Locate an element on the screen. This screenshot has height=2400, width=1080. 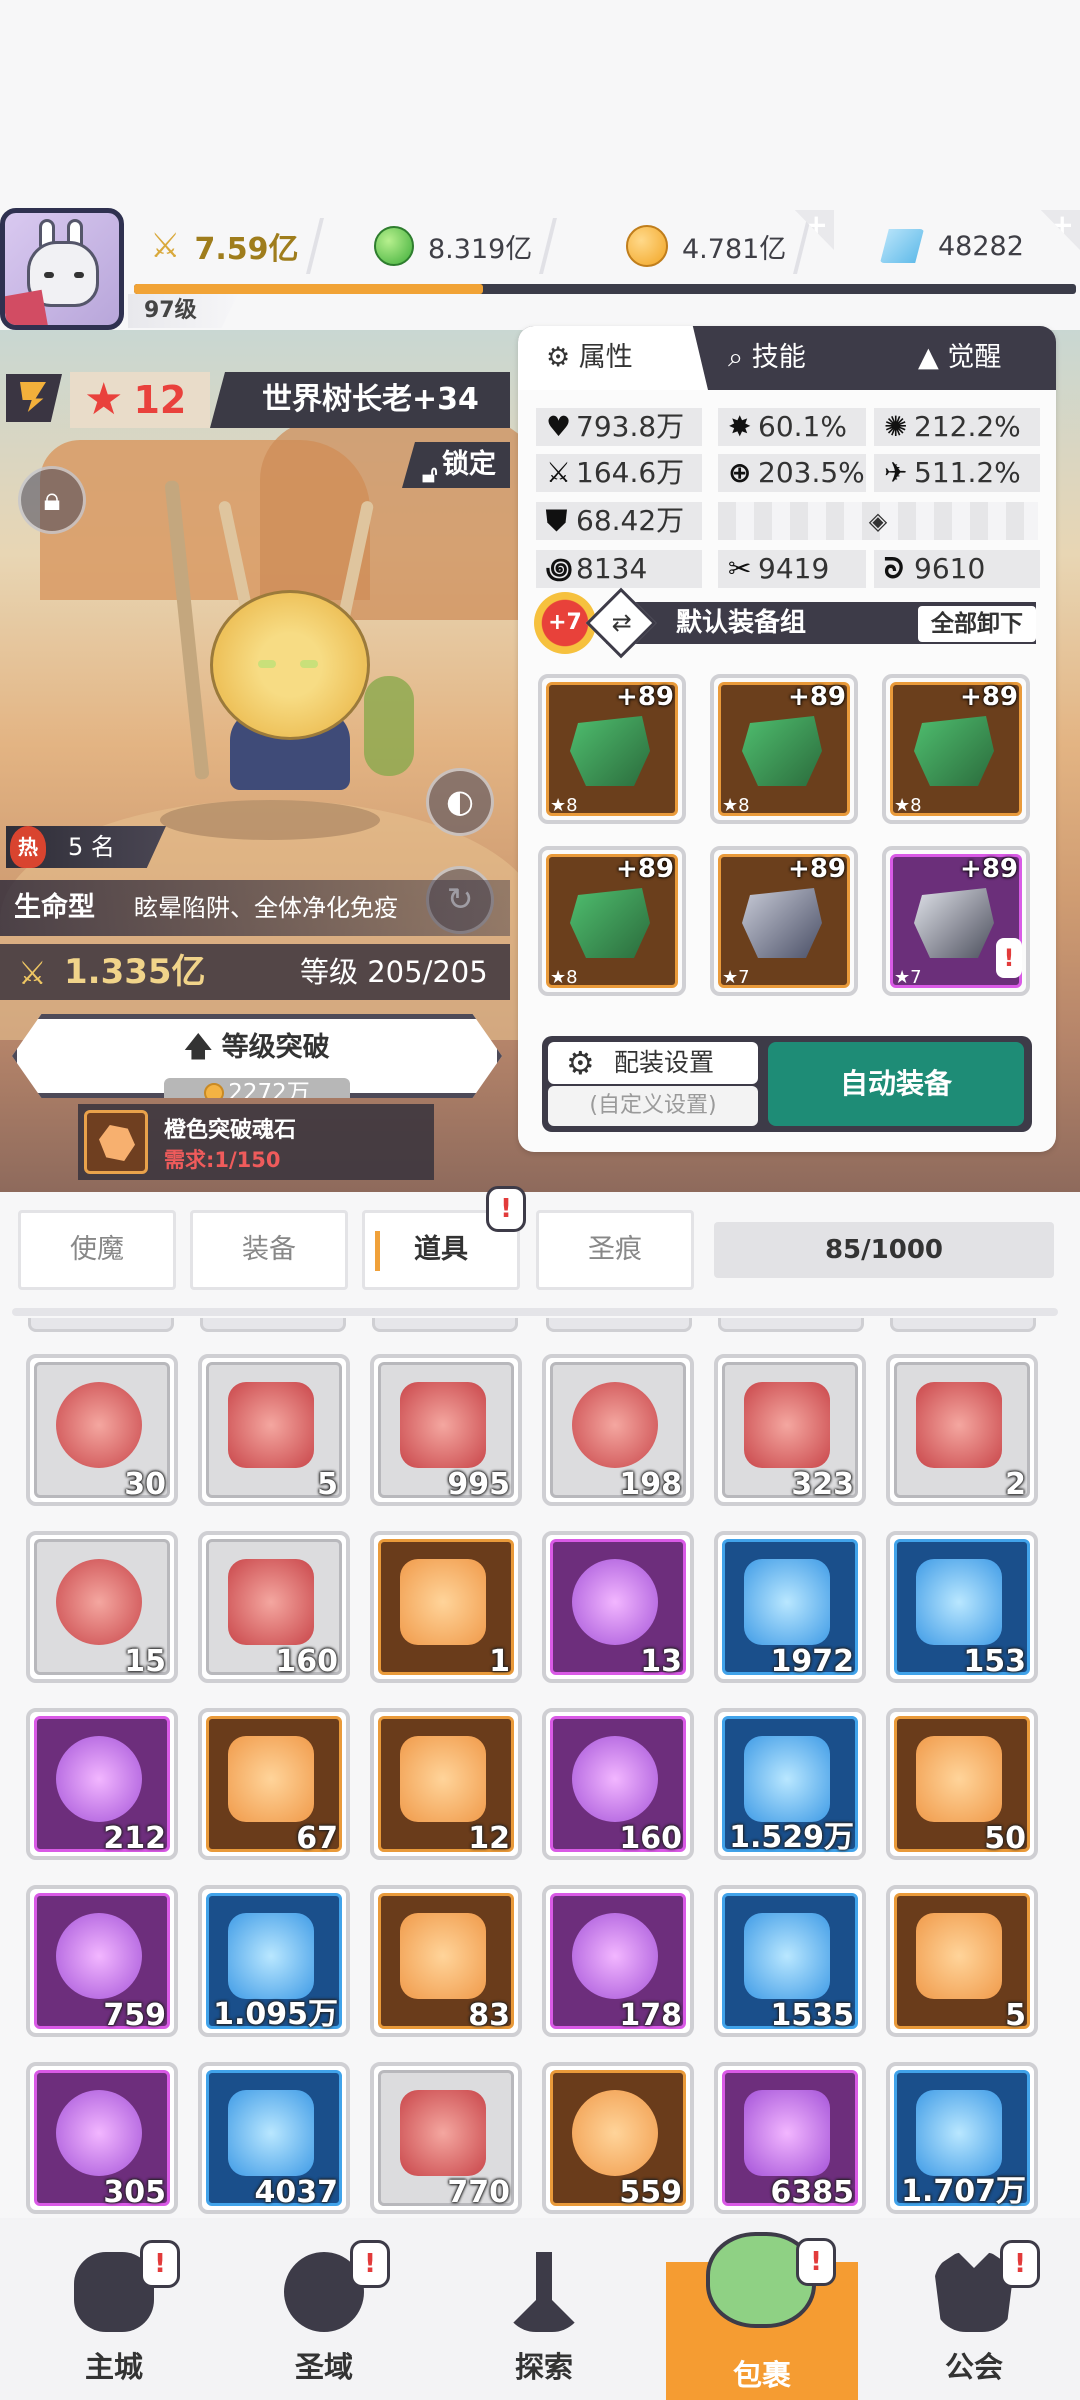
blue-crystal-cluster-icon is located at coordinates (271, 2133).